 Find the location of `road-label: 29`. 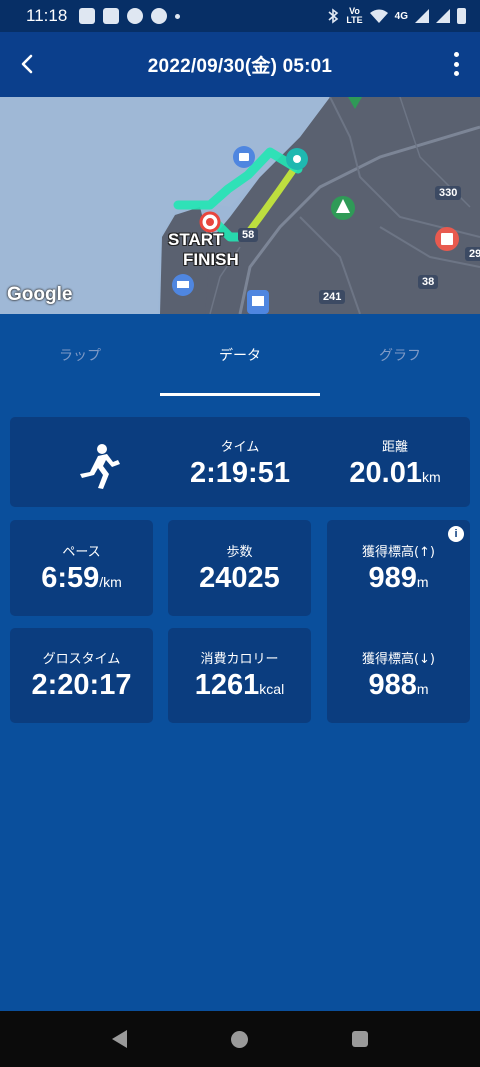

road-label: 29 is located at coordinates (472, 254).